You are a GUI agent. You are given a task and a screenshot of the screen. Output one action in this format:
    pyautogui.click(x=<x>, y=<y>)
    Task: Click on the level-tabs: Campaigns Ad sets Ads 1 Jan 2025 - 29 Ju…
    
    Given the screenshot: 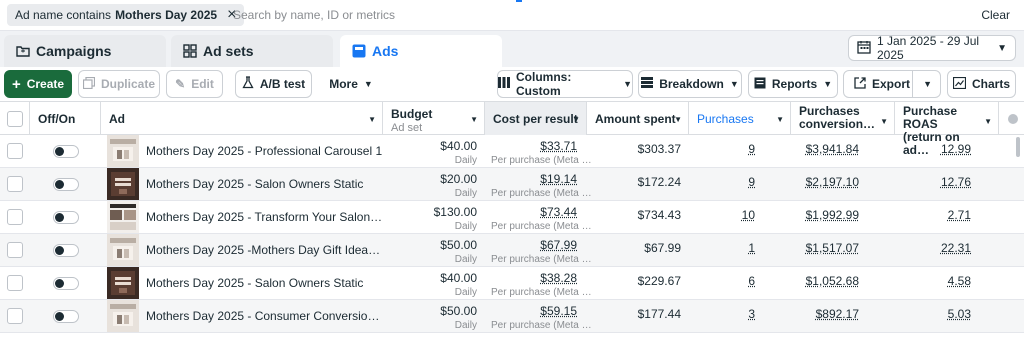 What is the action you would take?
    pyautogui.click(x=512, y=49)
    